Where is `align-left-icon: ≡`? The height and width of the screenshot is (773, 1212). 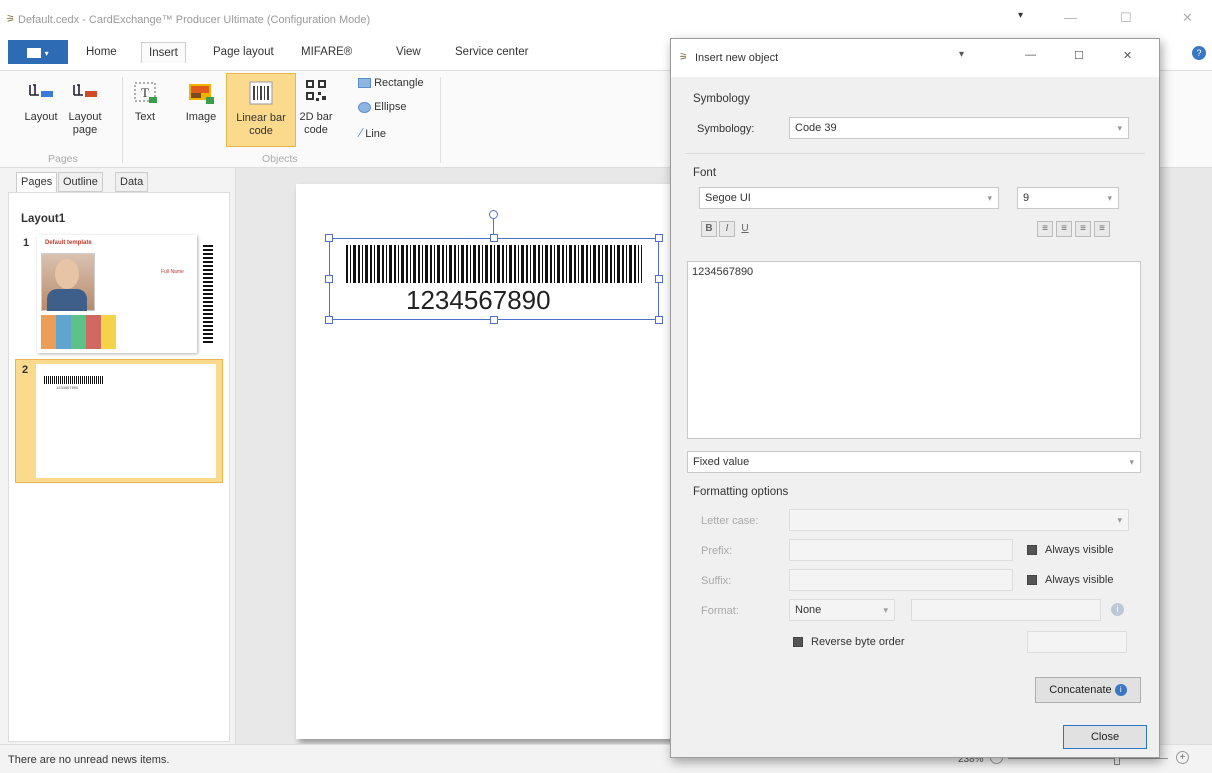 align-left-icon: ≡ is located at coordinates (1045, 229).